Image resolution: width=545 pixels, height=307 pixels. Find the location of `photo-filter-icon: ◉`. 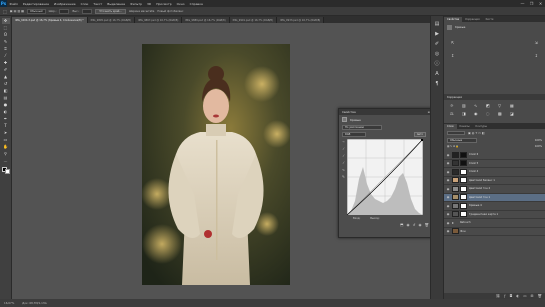

photo-filter-icon: ◉ is located at coordinates (478, 113).